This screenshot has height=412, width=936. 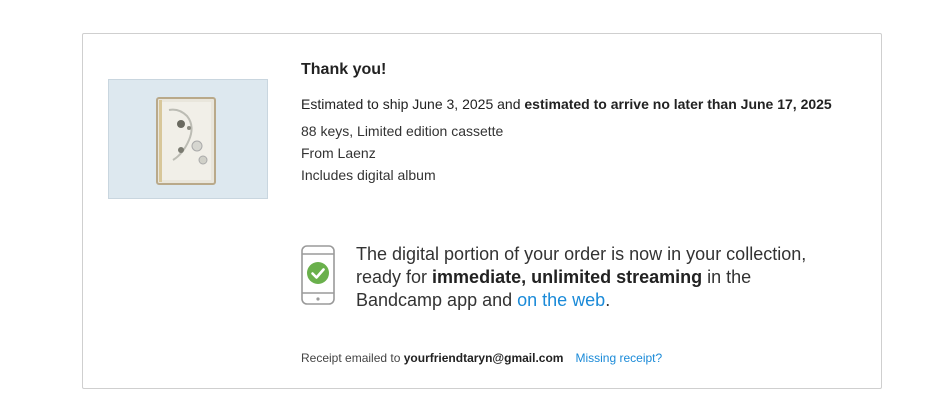 What do you see at coordinates (561, 300) in the screenshot?
I see `on-the-web-link: on the web` at bounding box center [561, 300].